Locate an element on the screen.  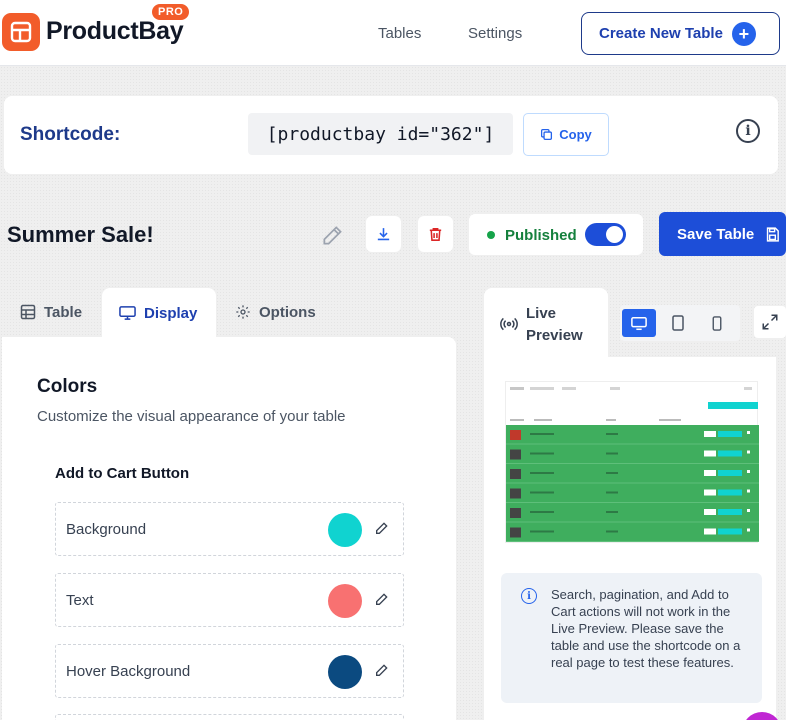
nav-settings: Settings is located at coordinates (495, 33).